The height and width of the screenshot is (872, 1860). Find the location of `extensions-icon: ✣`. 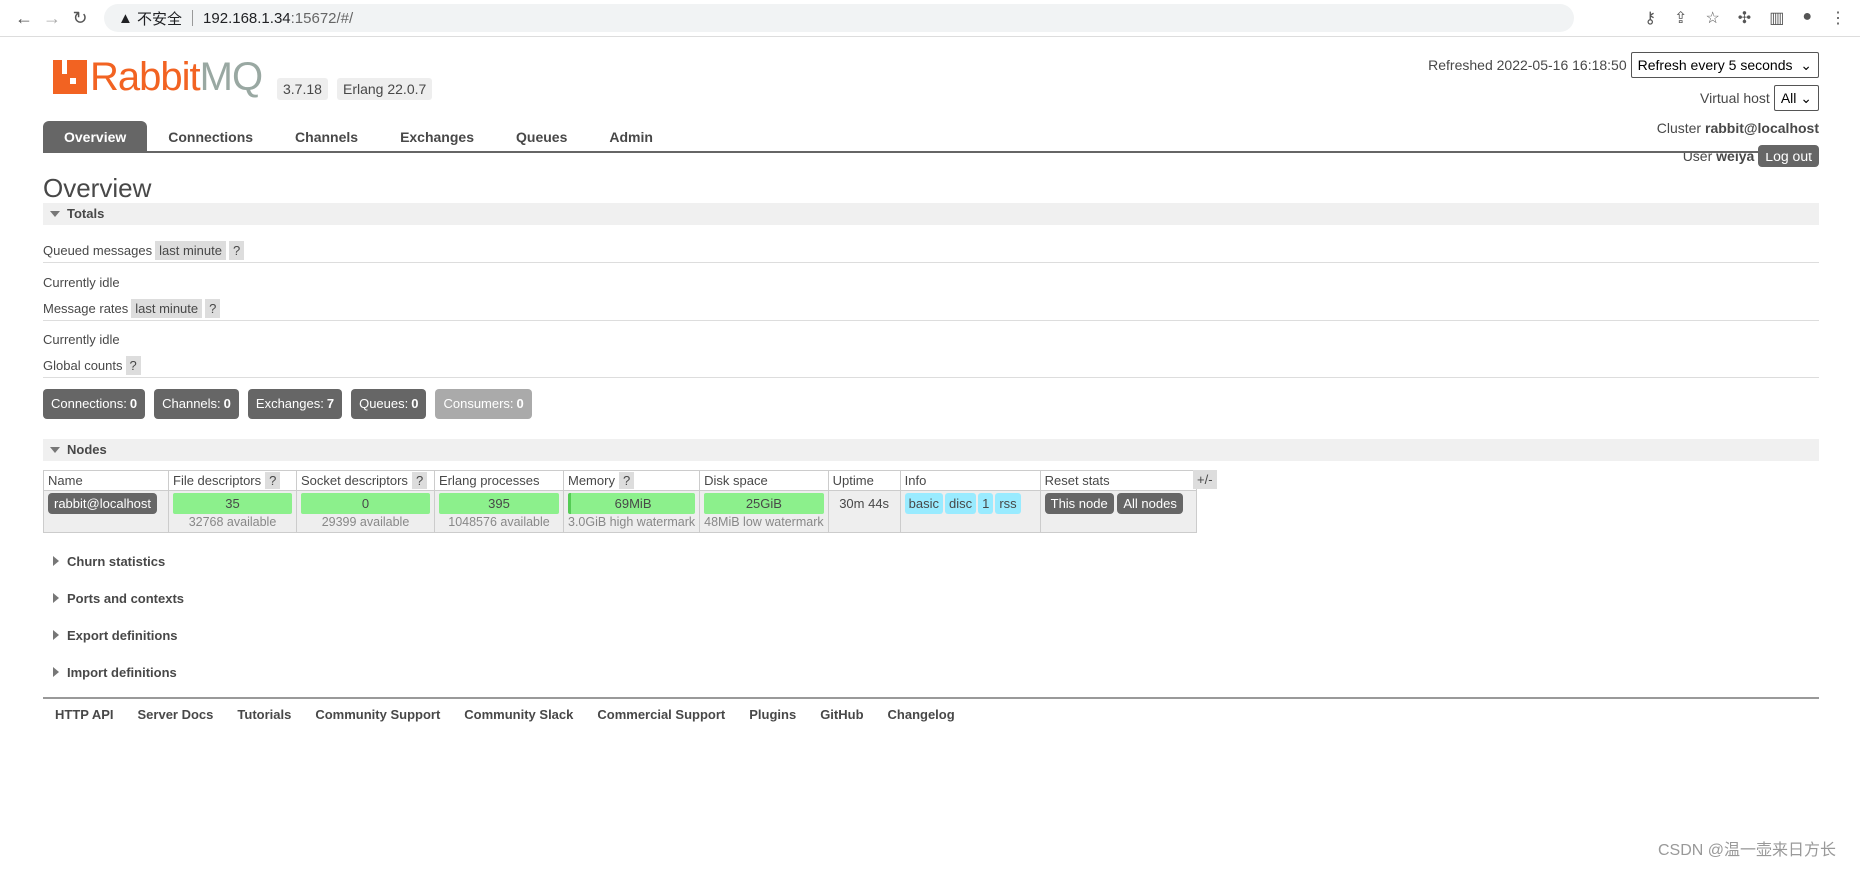

extensions-icon: ✣ is located at coordinates (1744, 18).